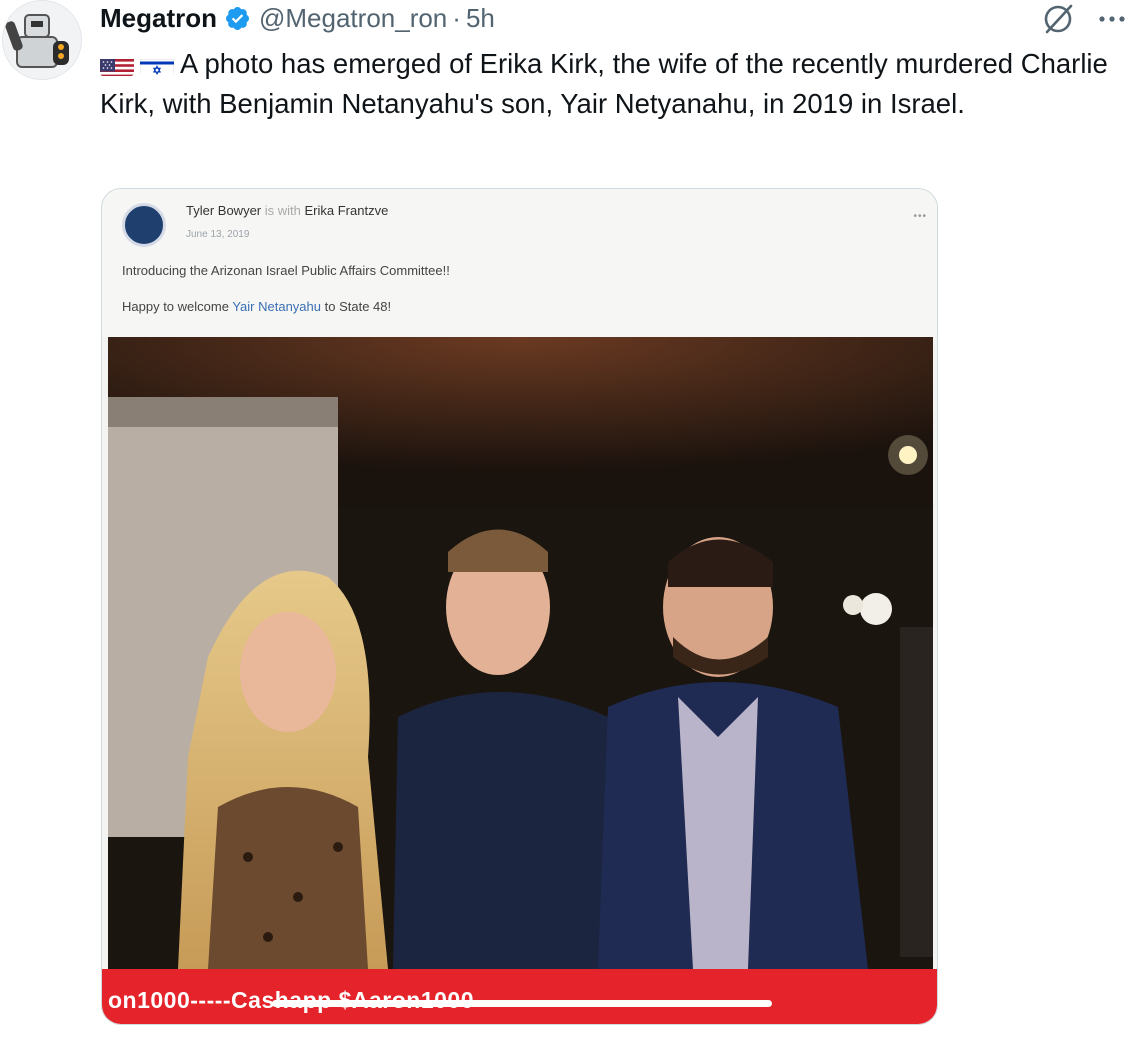 This screenshot has height=1050, width=1144. What do you see at coordinates (157, 64) in the screenshot?
I see `israel-flag-icon` at bounding box center [157, 64].